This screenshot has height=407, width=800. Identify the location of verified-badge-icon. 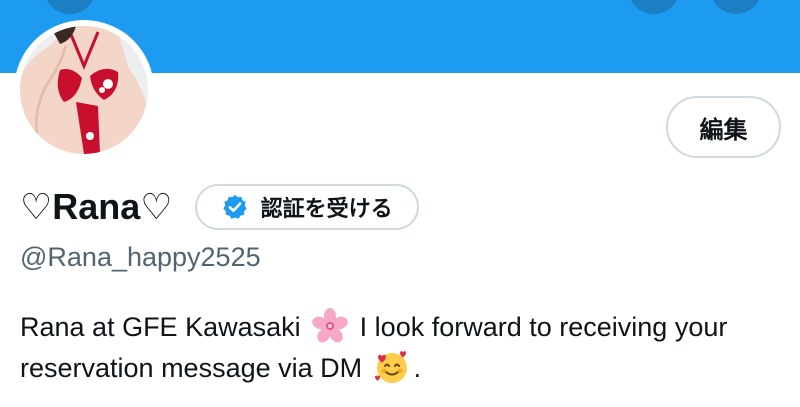
(234, 206).